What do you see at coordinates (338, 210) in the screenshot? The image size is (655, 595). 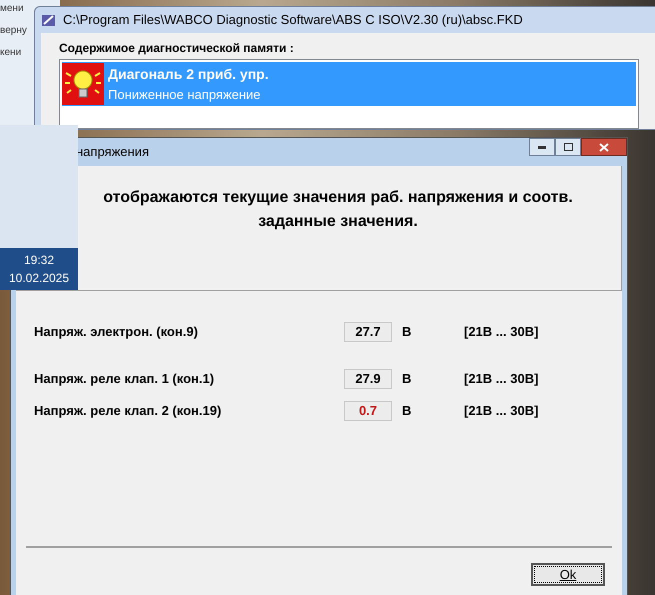 I see `dialog-heading: отображаются текущие значения раб. напряжения и соотв. заданные значения.` at bounding box center [338, 210].